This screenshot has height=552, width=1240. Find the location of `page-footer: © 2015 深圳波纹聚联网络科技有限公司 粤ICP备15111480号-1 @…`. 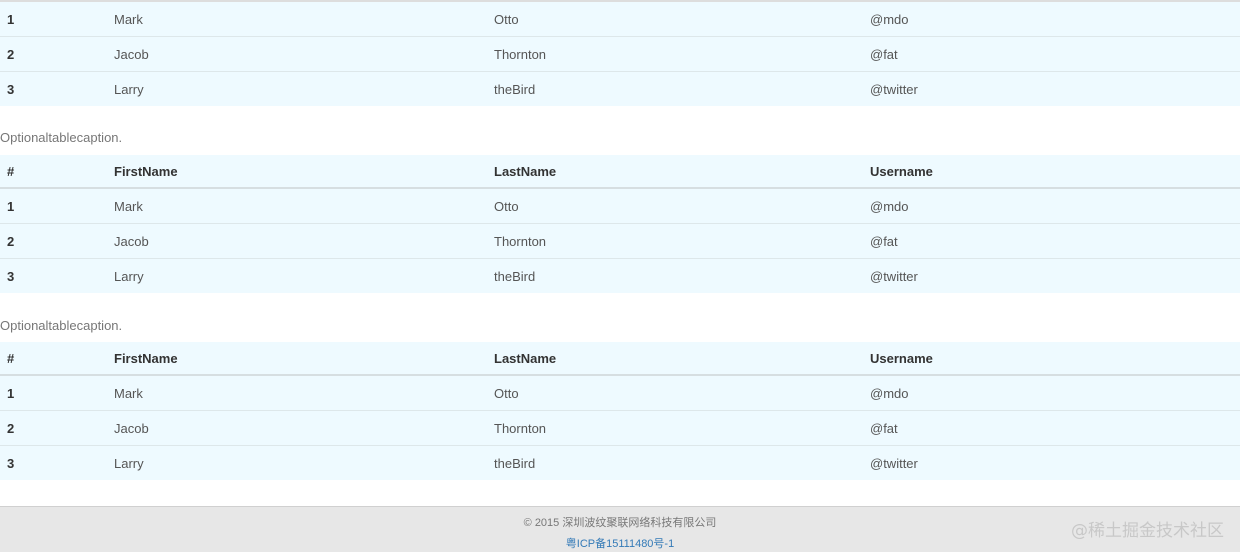

page-footer: © 2015 深圳波纹聚联网络科技有限公司 粤ICP备15111480号-1 @… is located at coordinates (620, 529).